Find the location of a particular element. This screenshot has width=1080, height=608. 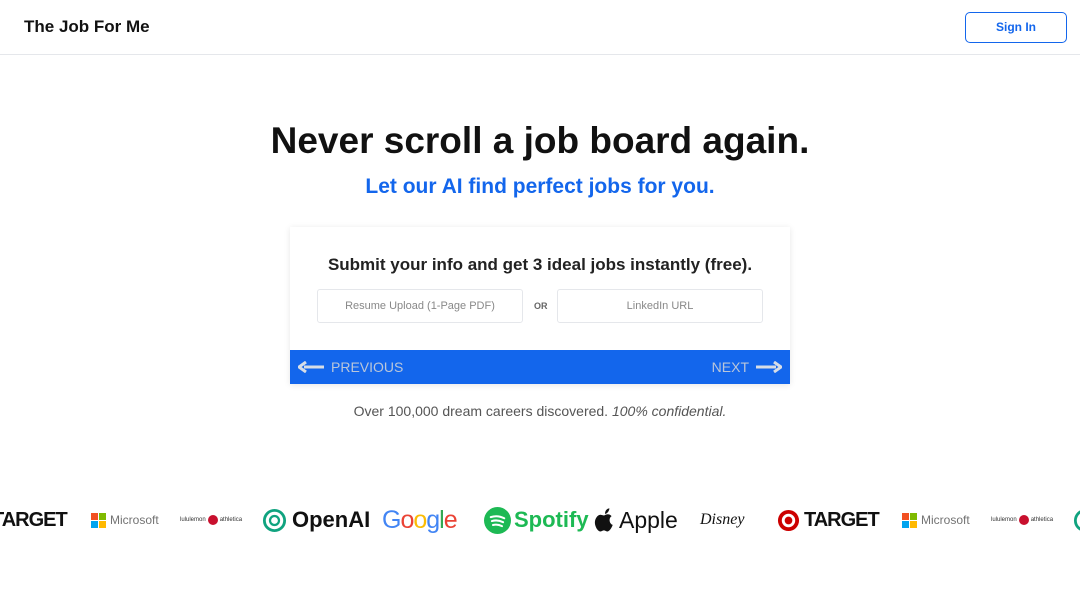

previous-label: PREVIOUS is located at coordinates (367, 367).